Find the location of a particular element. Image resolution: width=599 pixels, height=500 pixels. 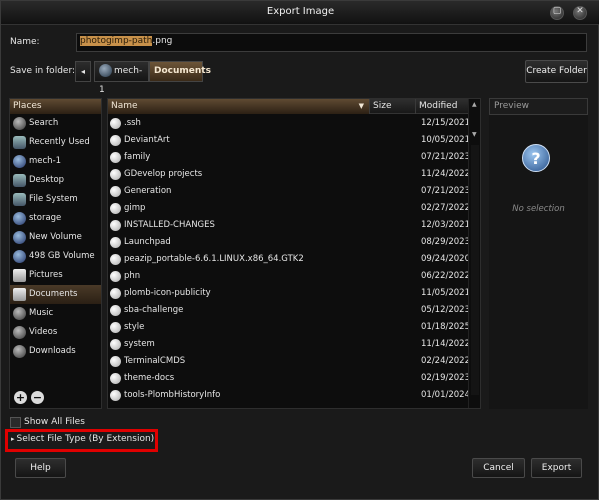

place-file-system: File System is located at coordinates (55, 199).